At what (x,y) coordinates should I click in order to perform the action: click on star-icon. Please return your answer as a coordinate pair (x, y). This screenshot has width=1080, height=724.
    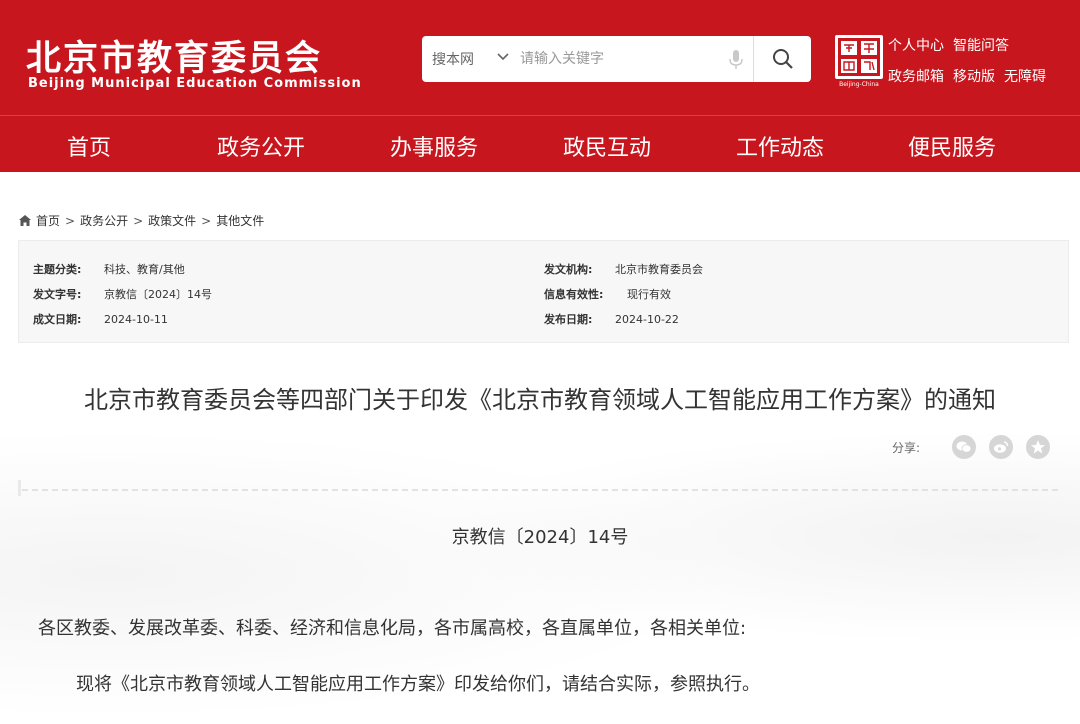
    Looking at the image, I should click on (1038, 447).